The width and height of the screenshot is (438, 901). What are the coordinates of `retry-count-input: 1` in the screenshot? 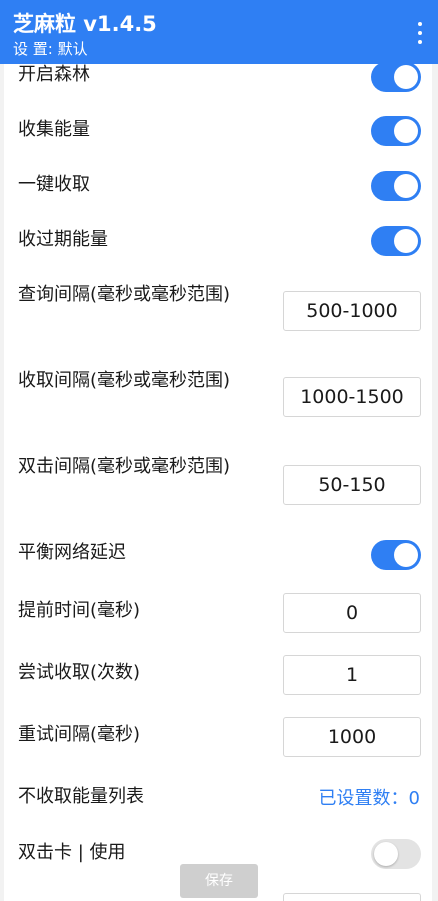 It's located at (352, 675).